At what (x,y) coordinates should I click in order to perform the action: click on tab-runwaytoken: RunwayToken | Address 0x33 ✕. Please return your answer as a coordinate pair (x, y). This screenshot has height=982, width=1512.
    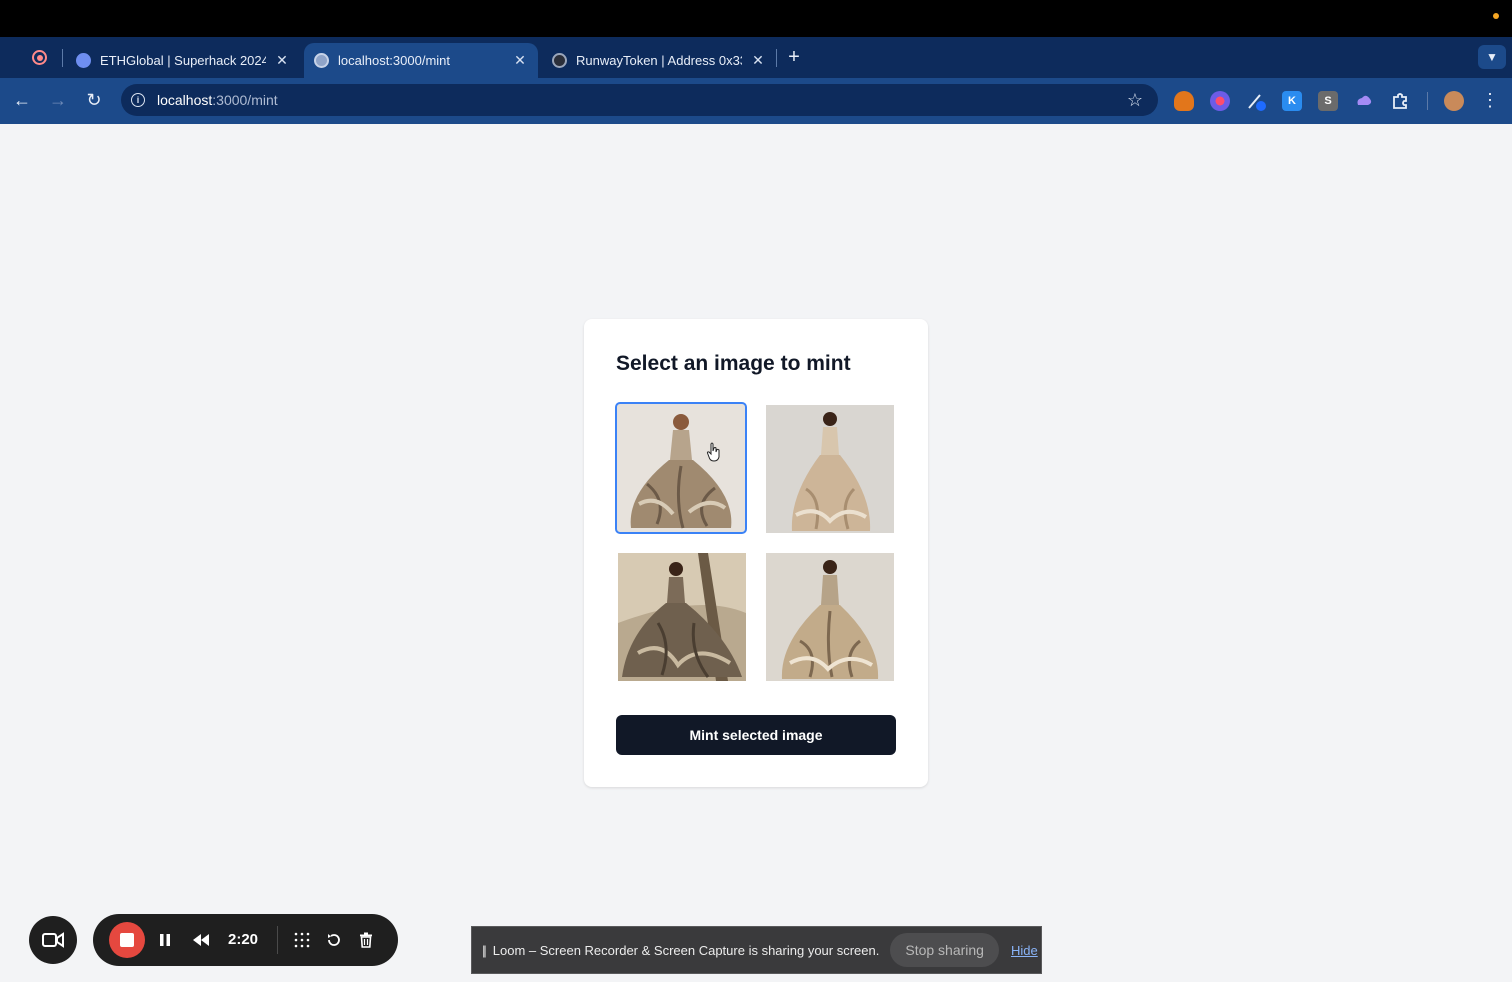
    Looking at the image, I should click on (659, 60).